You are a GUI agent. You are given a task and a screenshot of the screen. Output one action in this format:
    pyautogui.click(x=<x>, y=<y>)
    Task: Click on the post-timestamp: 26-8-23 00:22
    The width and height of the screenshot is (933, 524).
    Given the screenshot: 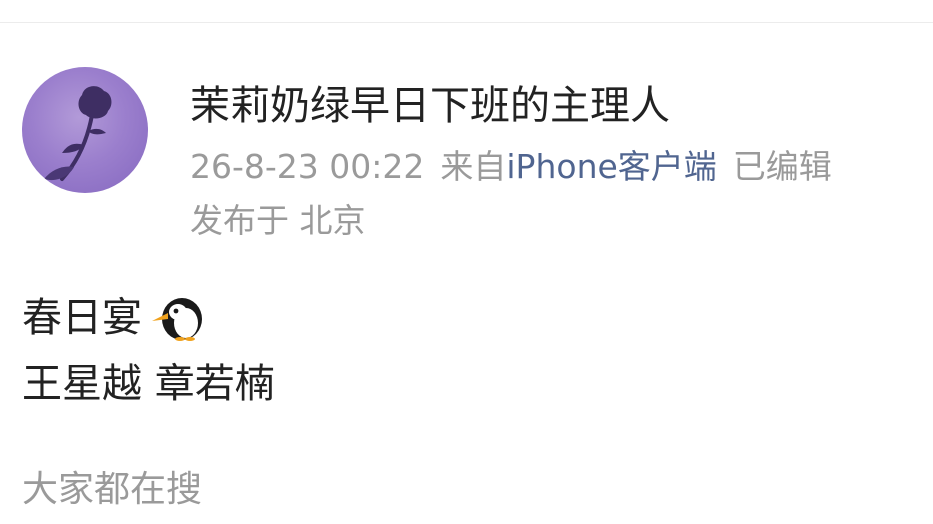 What is the action you would take?
    pyautogui.click(x=307, y=166)
    